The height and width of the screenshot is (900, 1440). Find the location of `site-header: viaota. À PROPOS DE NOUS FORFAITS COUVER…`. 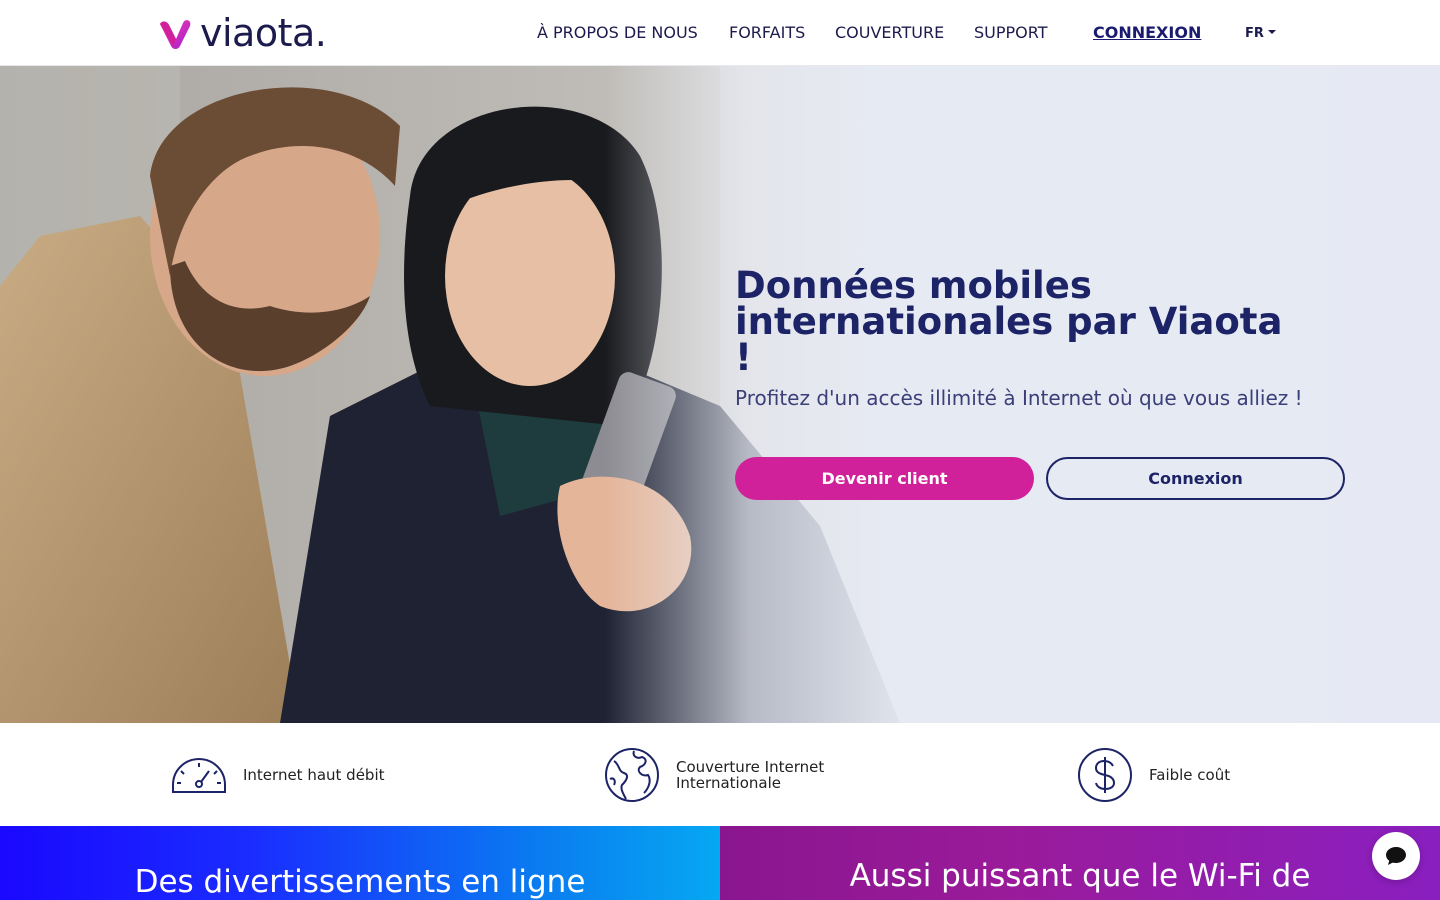

site-header: viaota. À PROPOS DE NOUS FORFAITS COUVER… is located at coordinates (720, 33).